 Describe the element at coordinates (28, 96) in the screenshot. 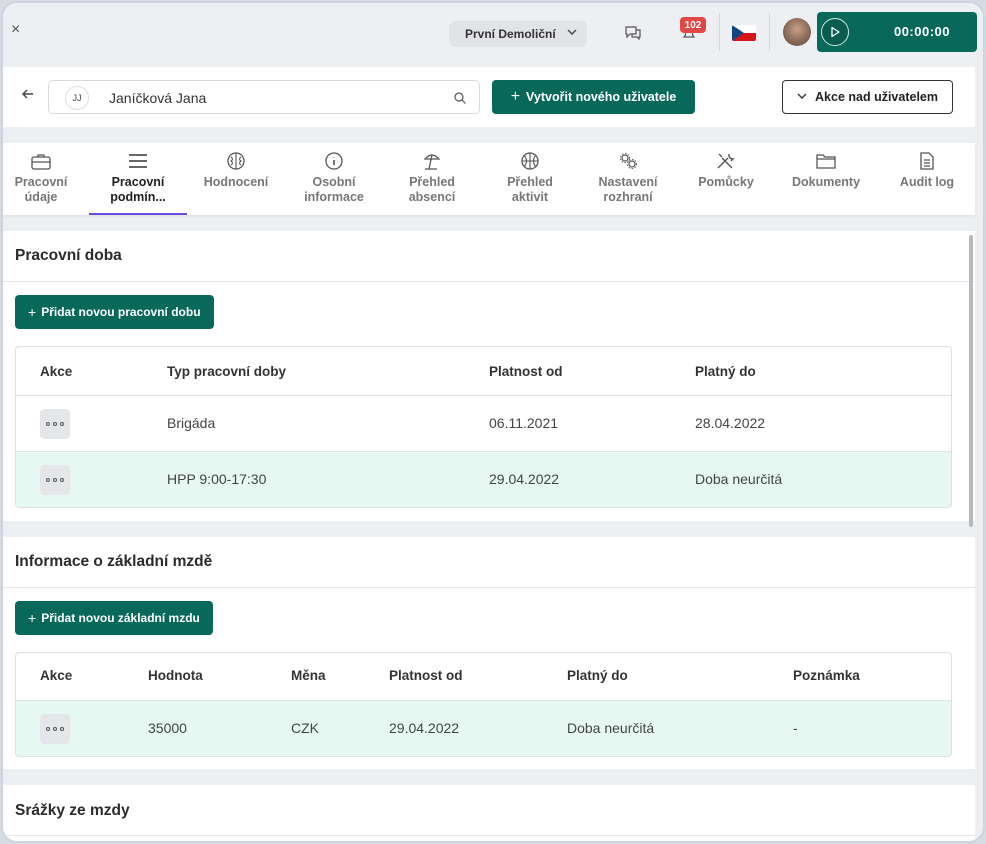

I see `back-arrow-icon` at that location.